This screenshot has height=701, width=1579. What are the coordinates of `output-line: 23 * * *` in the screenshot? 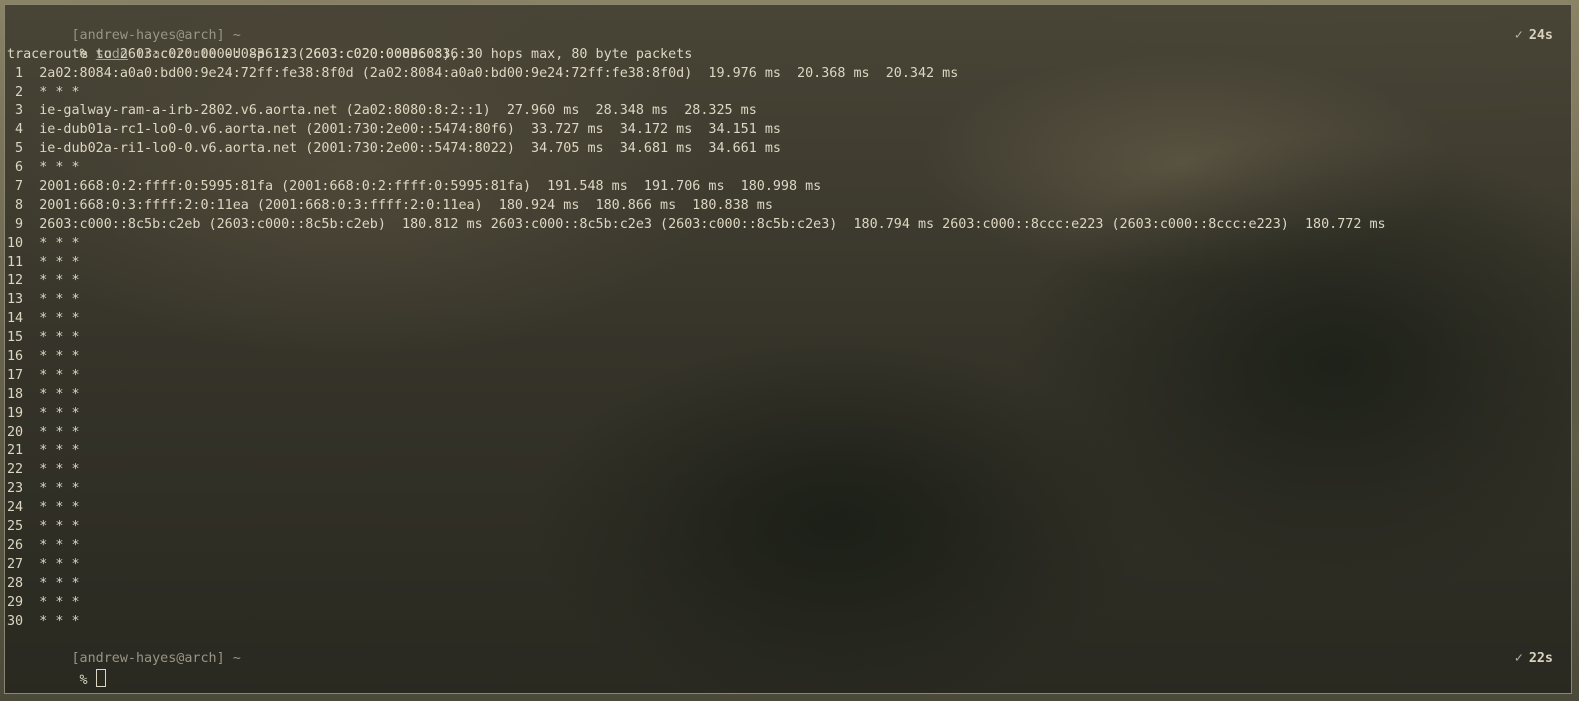 It's located at (43, 489).